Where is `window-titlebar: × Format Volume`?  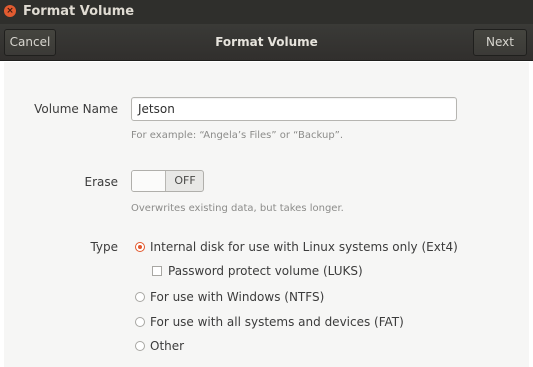 window-titlebar: × Format Volume is located at coordinates (266, 12).